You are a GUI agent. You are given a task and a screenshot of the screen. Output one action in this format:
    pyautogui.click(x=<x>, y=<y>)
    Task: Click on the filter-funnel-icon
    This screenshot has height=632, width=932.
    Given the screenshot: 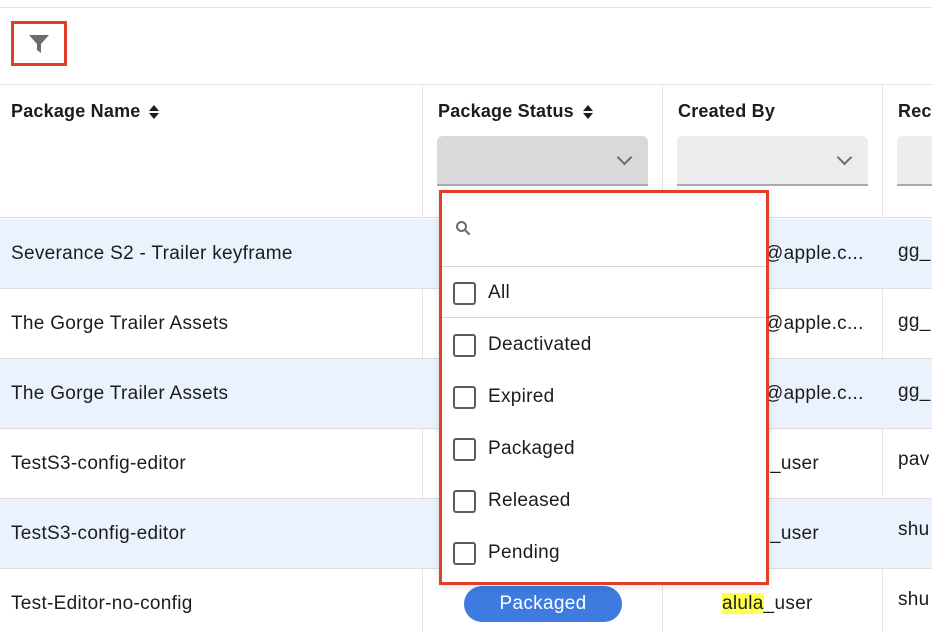 What is the action you would take?
    pyautogui.click(x=39, y=43)
    